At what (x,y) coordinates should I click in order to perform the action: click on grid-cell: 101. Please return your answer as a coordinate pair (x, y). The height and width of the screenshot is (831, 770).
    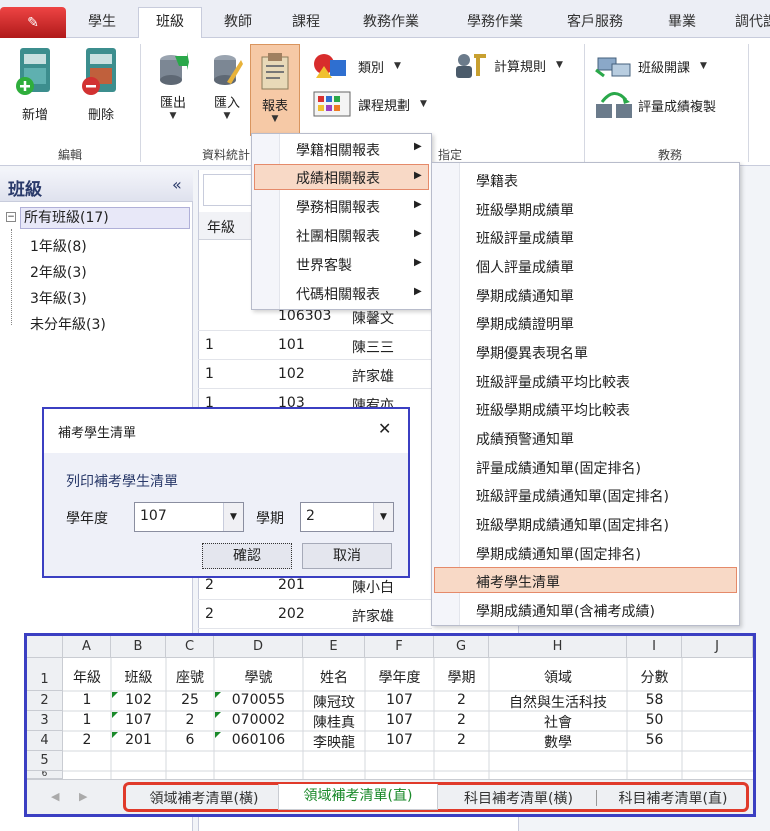
    Looking at the image, I should click on (291, 345).